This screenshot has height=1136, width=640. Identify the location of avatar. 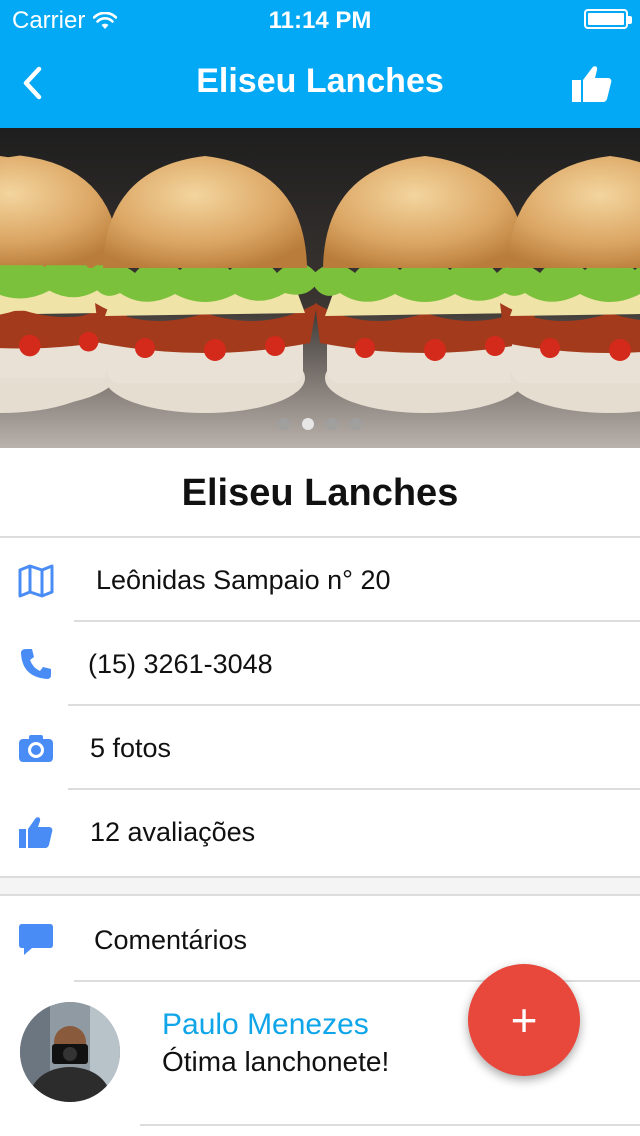
(70, 1052).